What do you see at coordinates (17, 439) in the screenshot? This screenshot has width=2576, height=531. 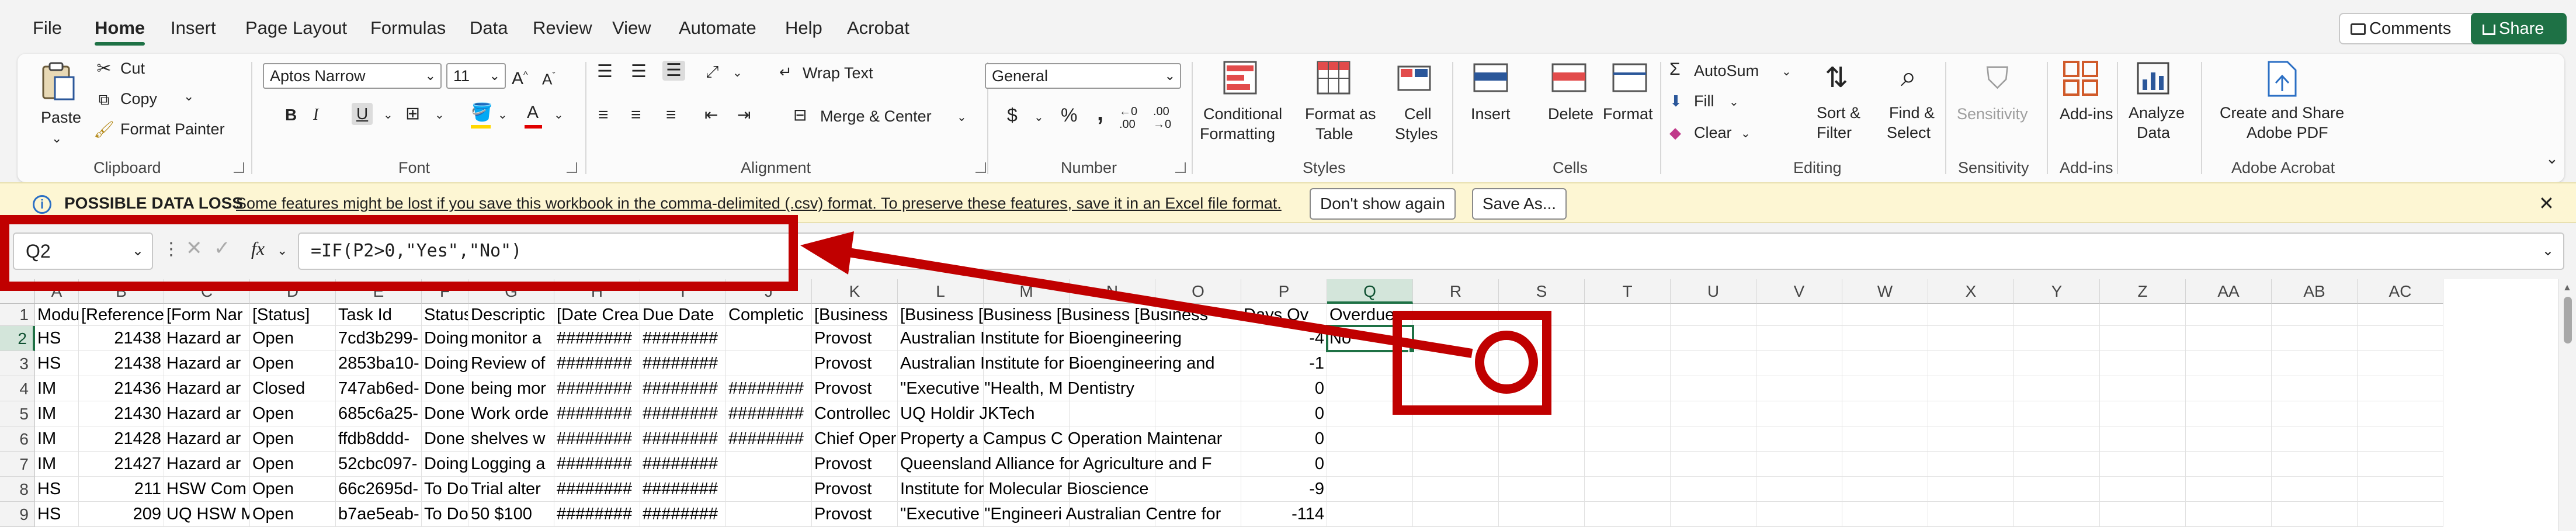 I see `row-header-6: 6` at bounding box center [17, 439].